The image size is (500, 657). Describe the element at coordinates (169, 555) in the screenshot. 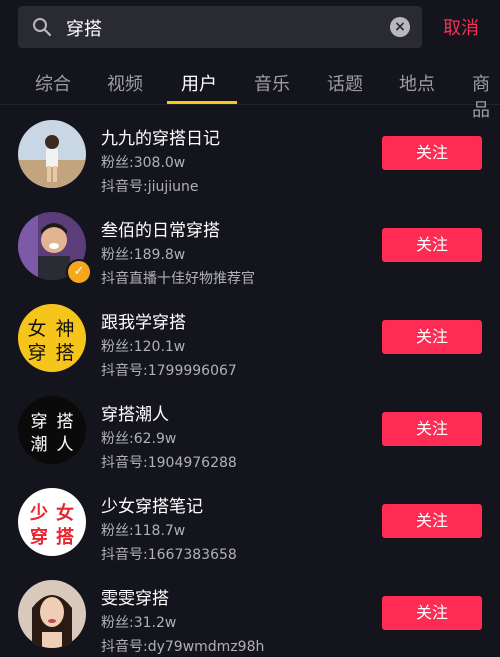

I see `user-id: 抖音号:1667383658` at that location.